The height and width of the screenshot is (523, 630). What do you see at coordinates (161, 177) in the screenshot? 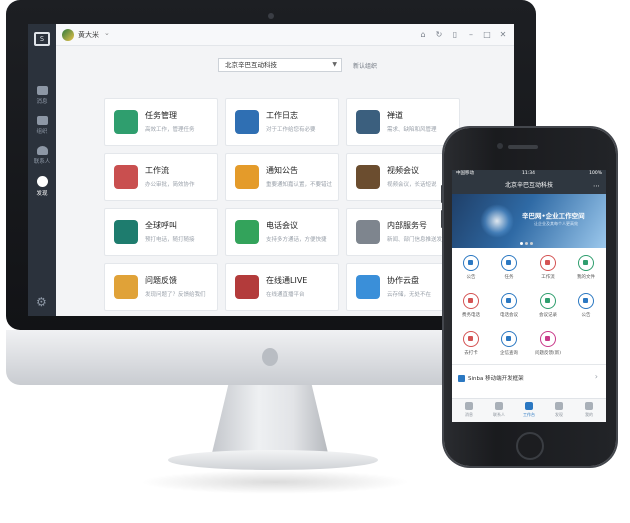
I see `app-card: 工作流办公审批，简效协作` at bounding box center [161, 177].